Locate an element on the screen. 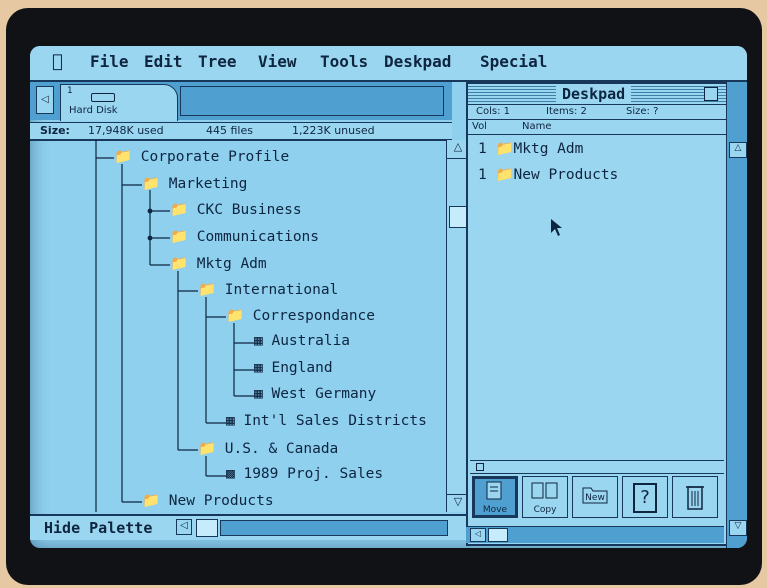  deskpad-vertical-scrollbar: △ ▽ is located at coordinates (736, 315).